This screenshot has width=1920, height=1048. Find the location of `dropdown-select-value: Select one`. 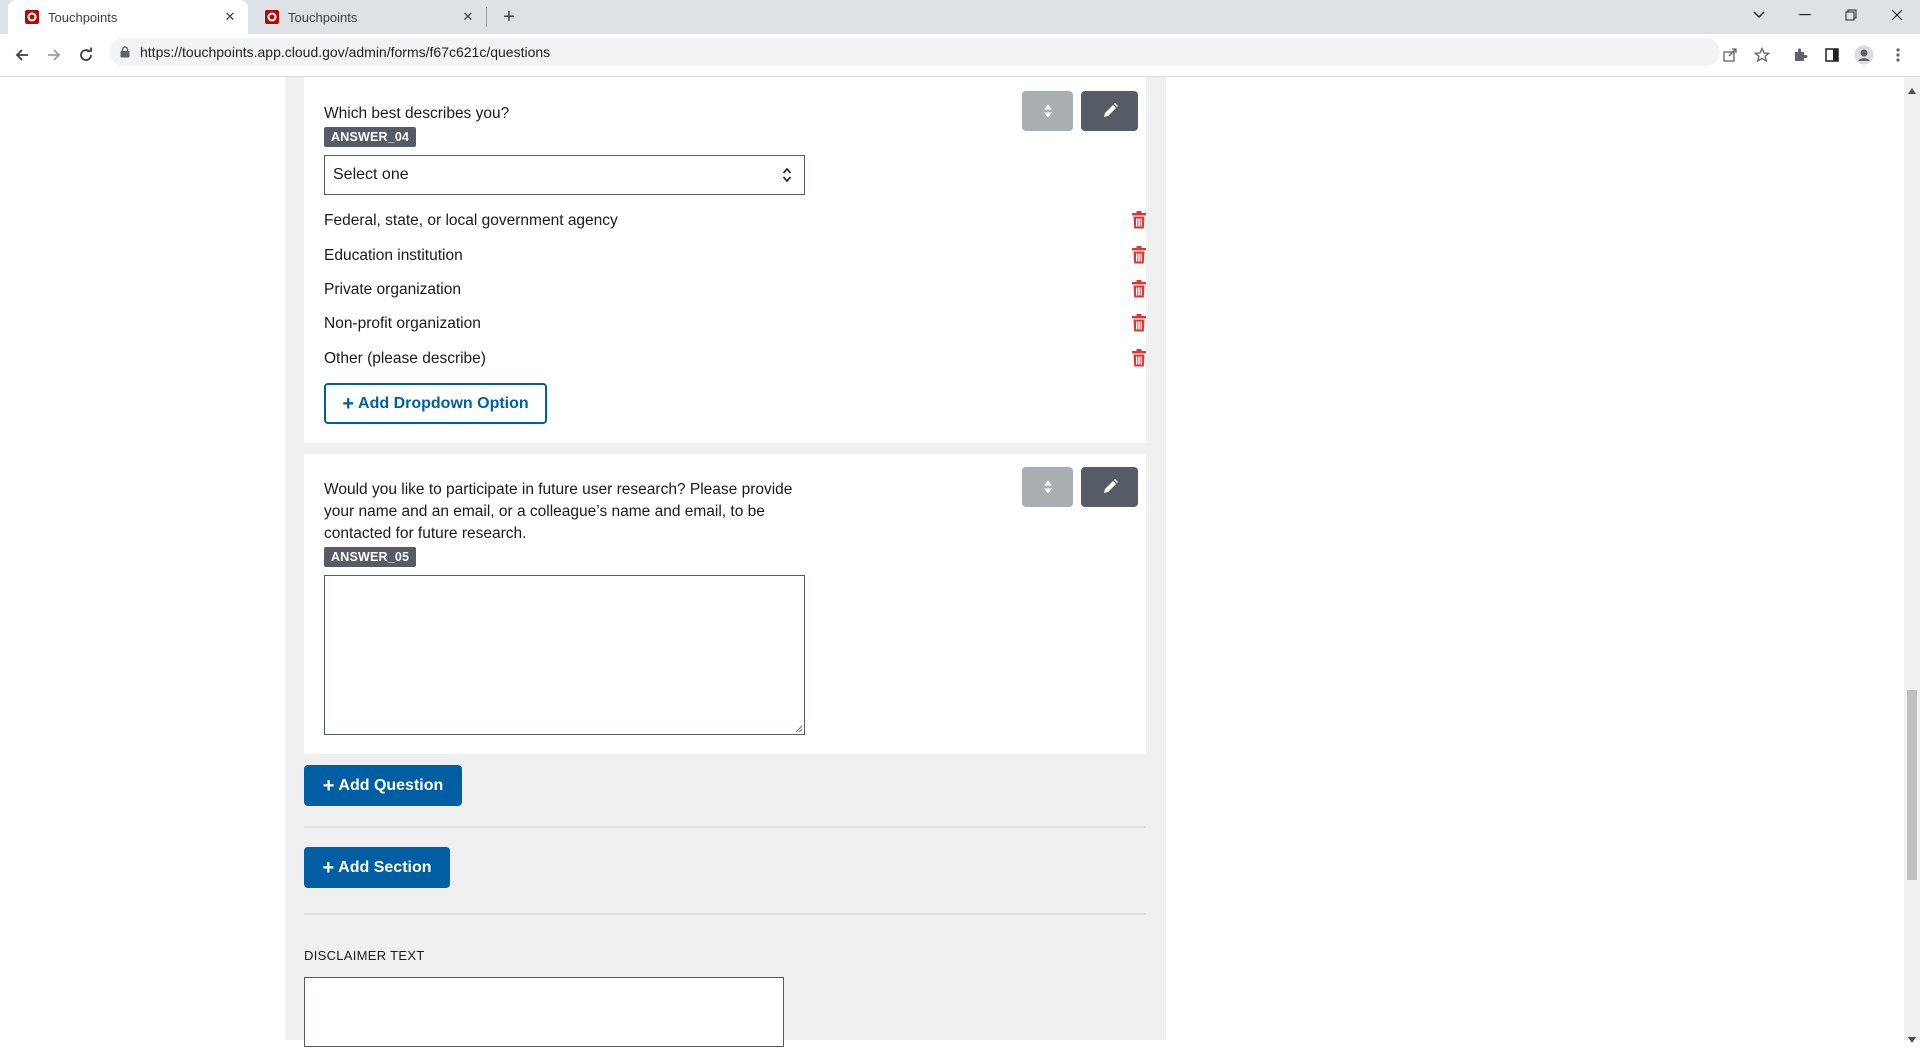

dropdown-select-value: Select one is located at coordinates (371, 174).